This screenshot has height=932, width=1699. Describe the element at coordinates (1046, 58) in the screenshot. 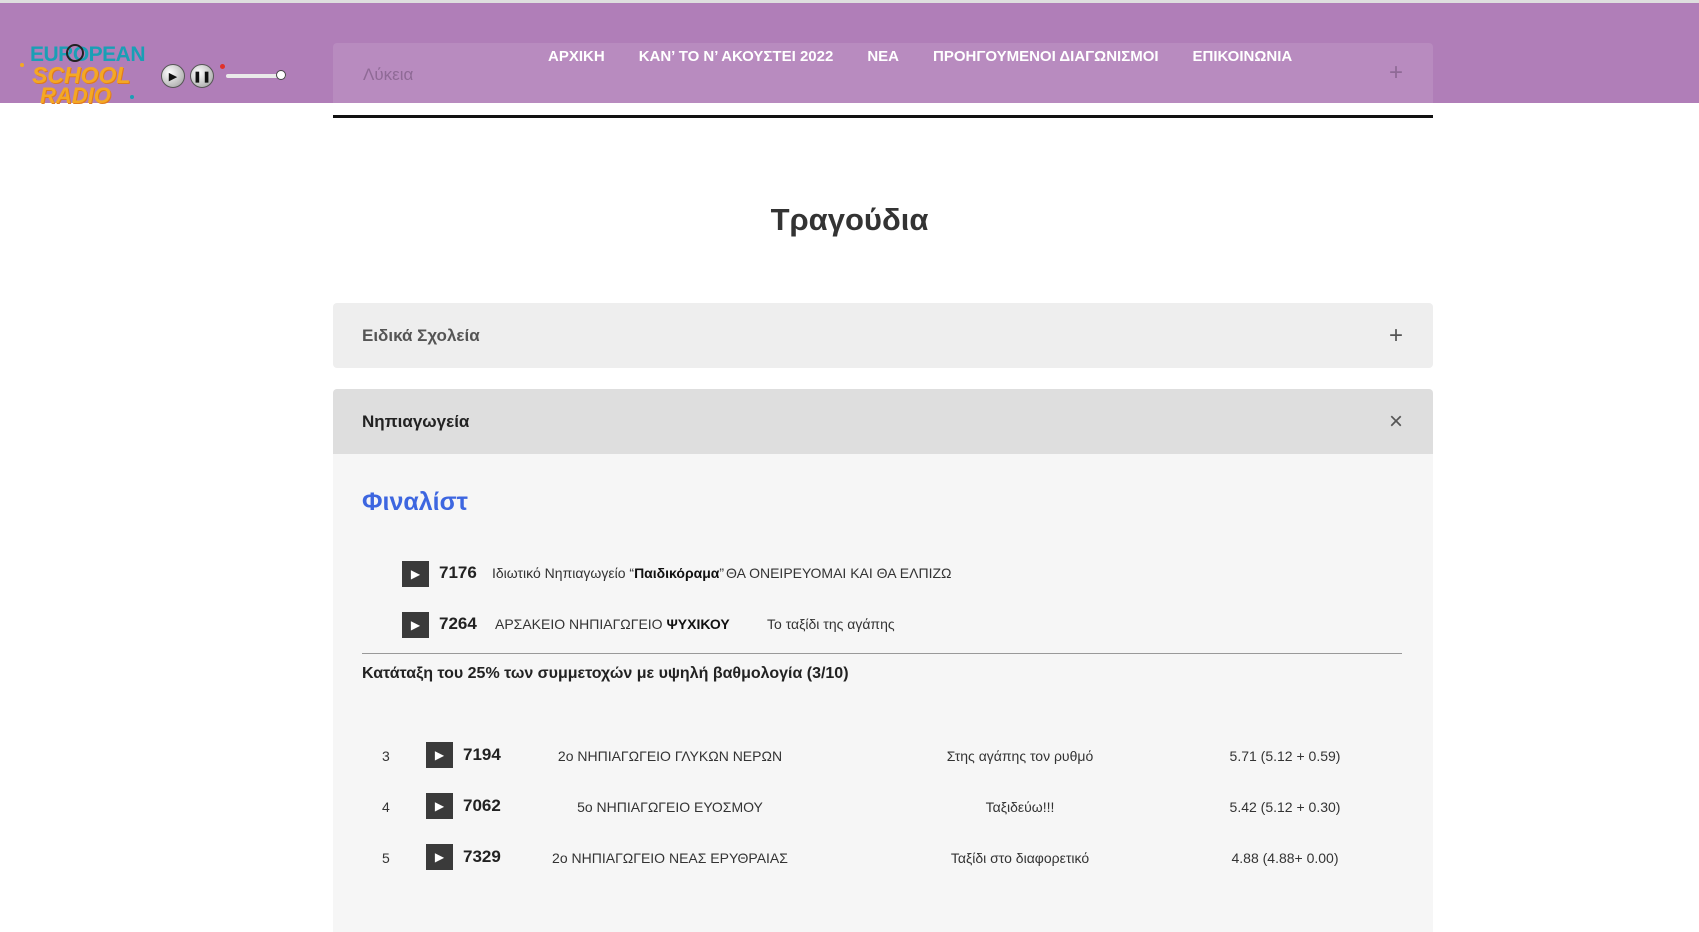

I see `nav-item-previous-contests: ΠΡΟΗΓΟΥΜΕΝΟΙ ΔΙΑΓΩΝΙΣΜΟΙ` at that location.